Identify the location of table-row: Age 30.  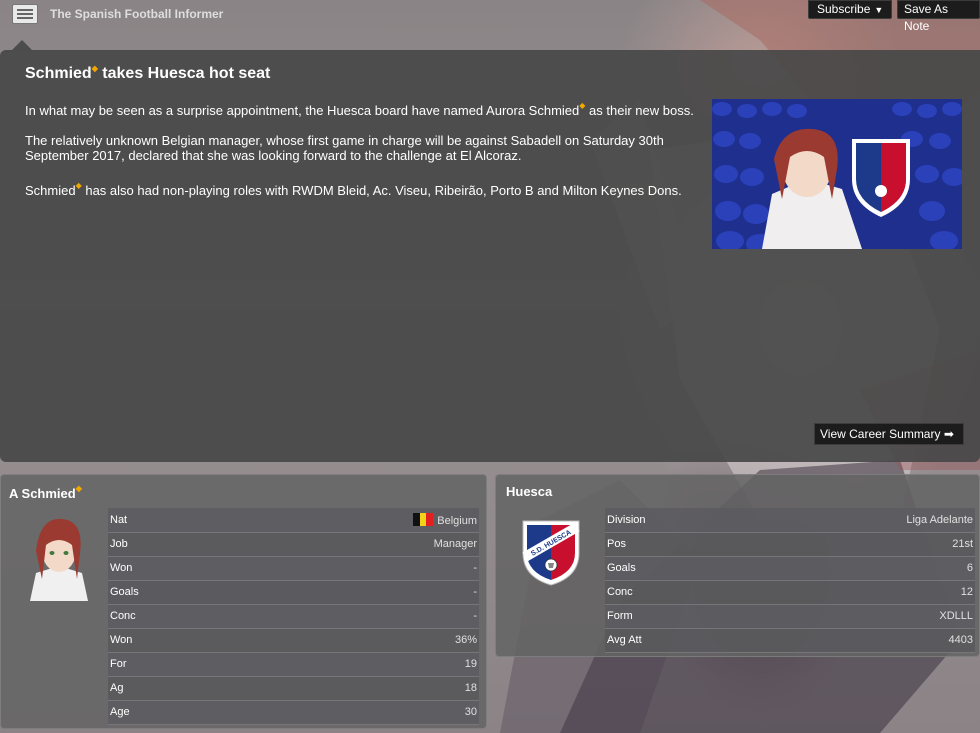
(293, 712).